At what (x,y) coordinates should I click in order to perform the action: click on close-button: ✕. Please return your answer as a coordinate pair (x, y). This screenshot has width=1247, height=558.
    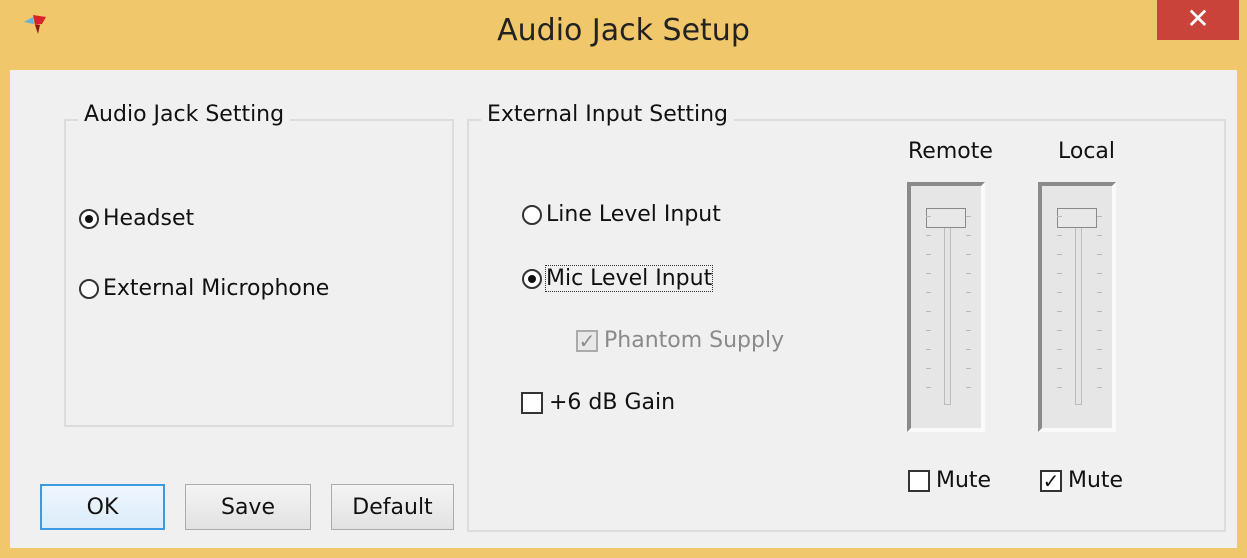
    Looking at the image, I should click on (1198, 20).